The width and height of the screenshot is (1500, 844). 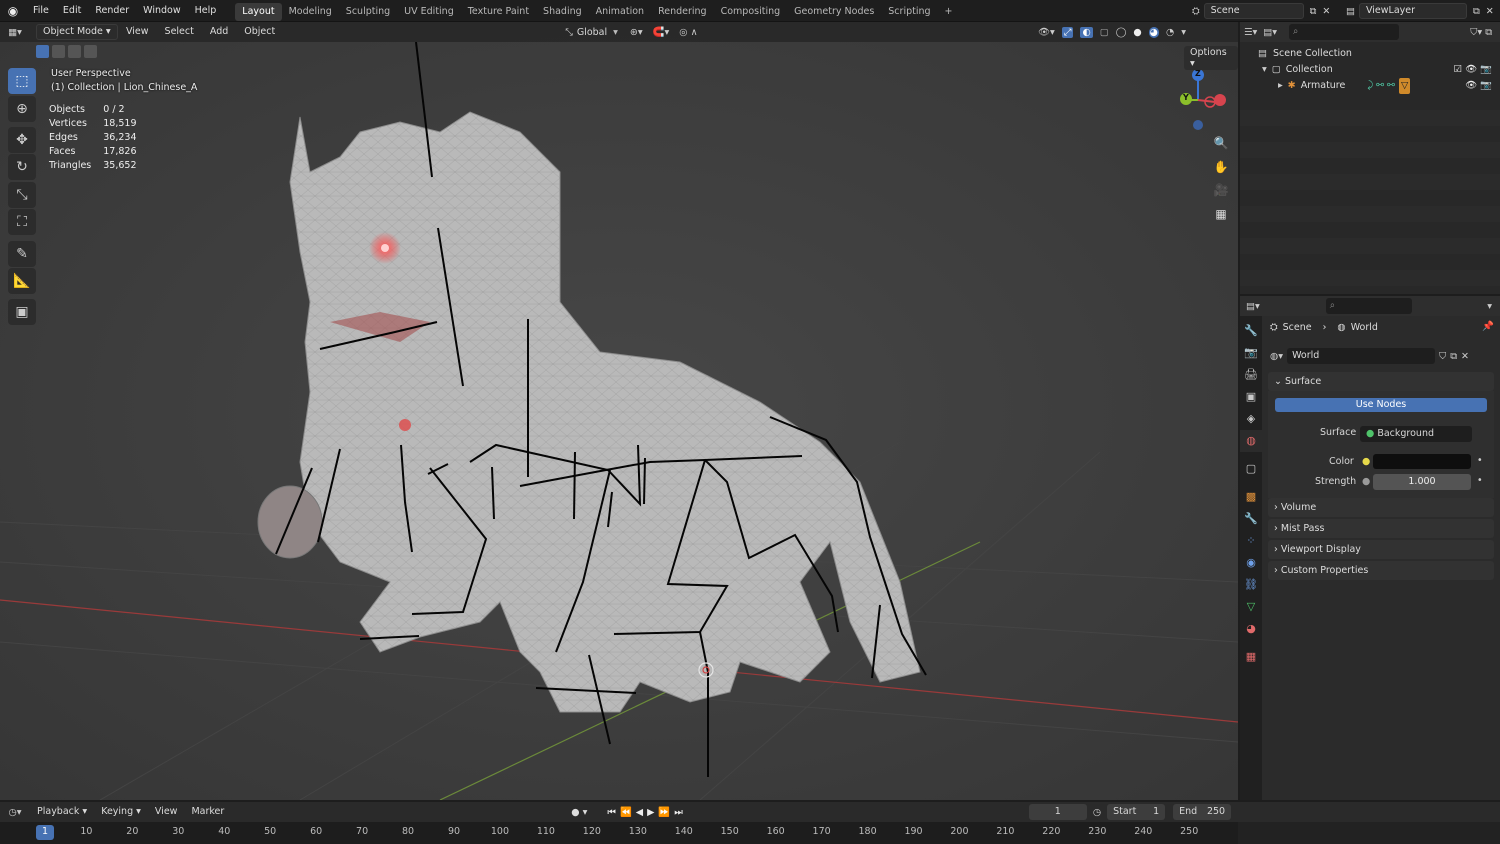 What do you see at coordinates (1251, 497) in the screenshot?
I see `object-tab-icon: ▩` at bounding box center [1251, 497].